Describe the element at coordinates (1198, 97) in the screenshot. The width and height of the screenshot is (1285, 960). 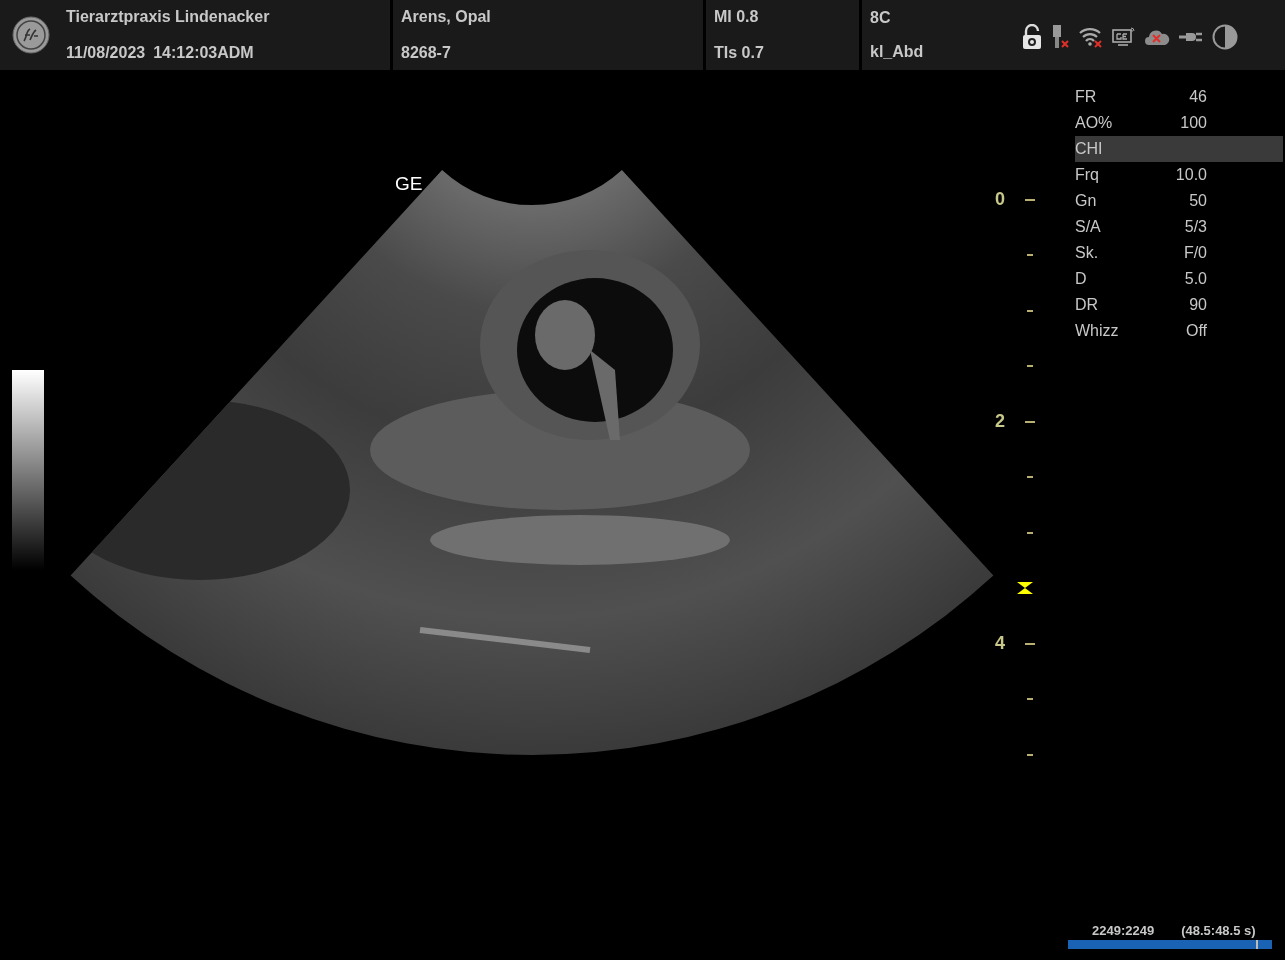
I see `parameter-value: 46` at that location.